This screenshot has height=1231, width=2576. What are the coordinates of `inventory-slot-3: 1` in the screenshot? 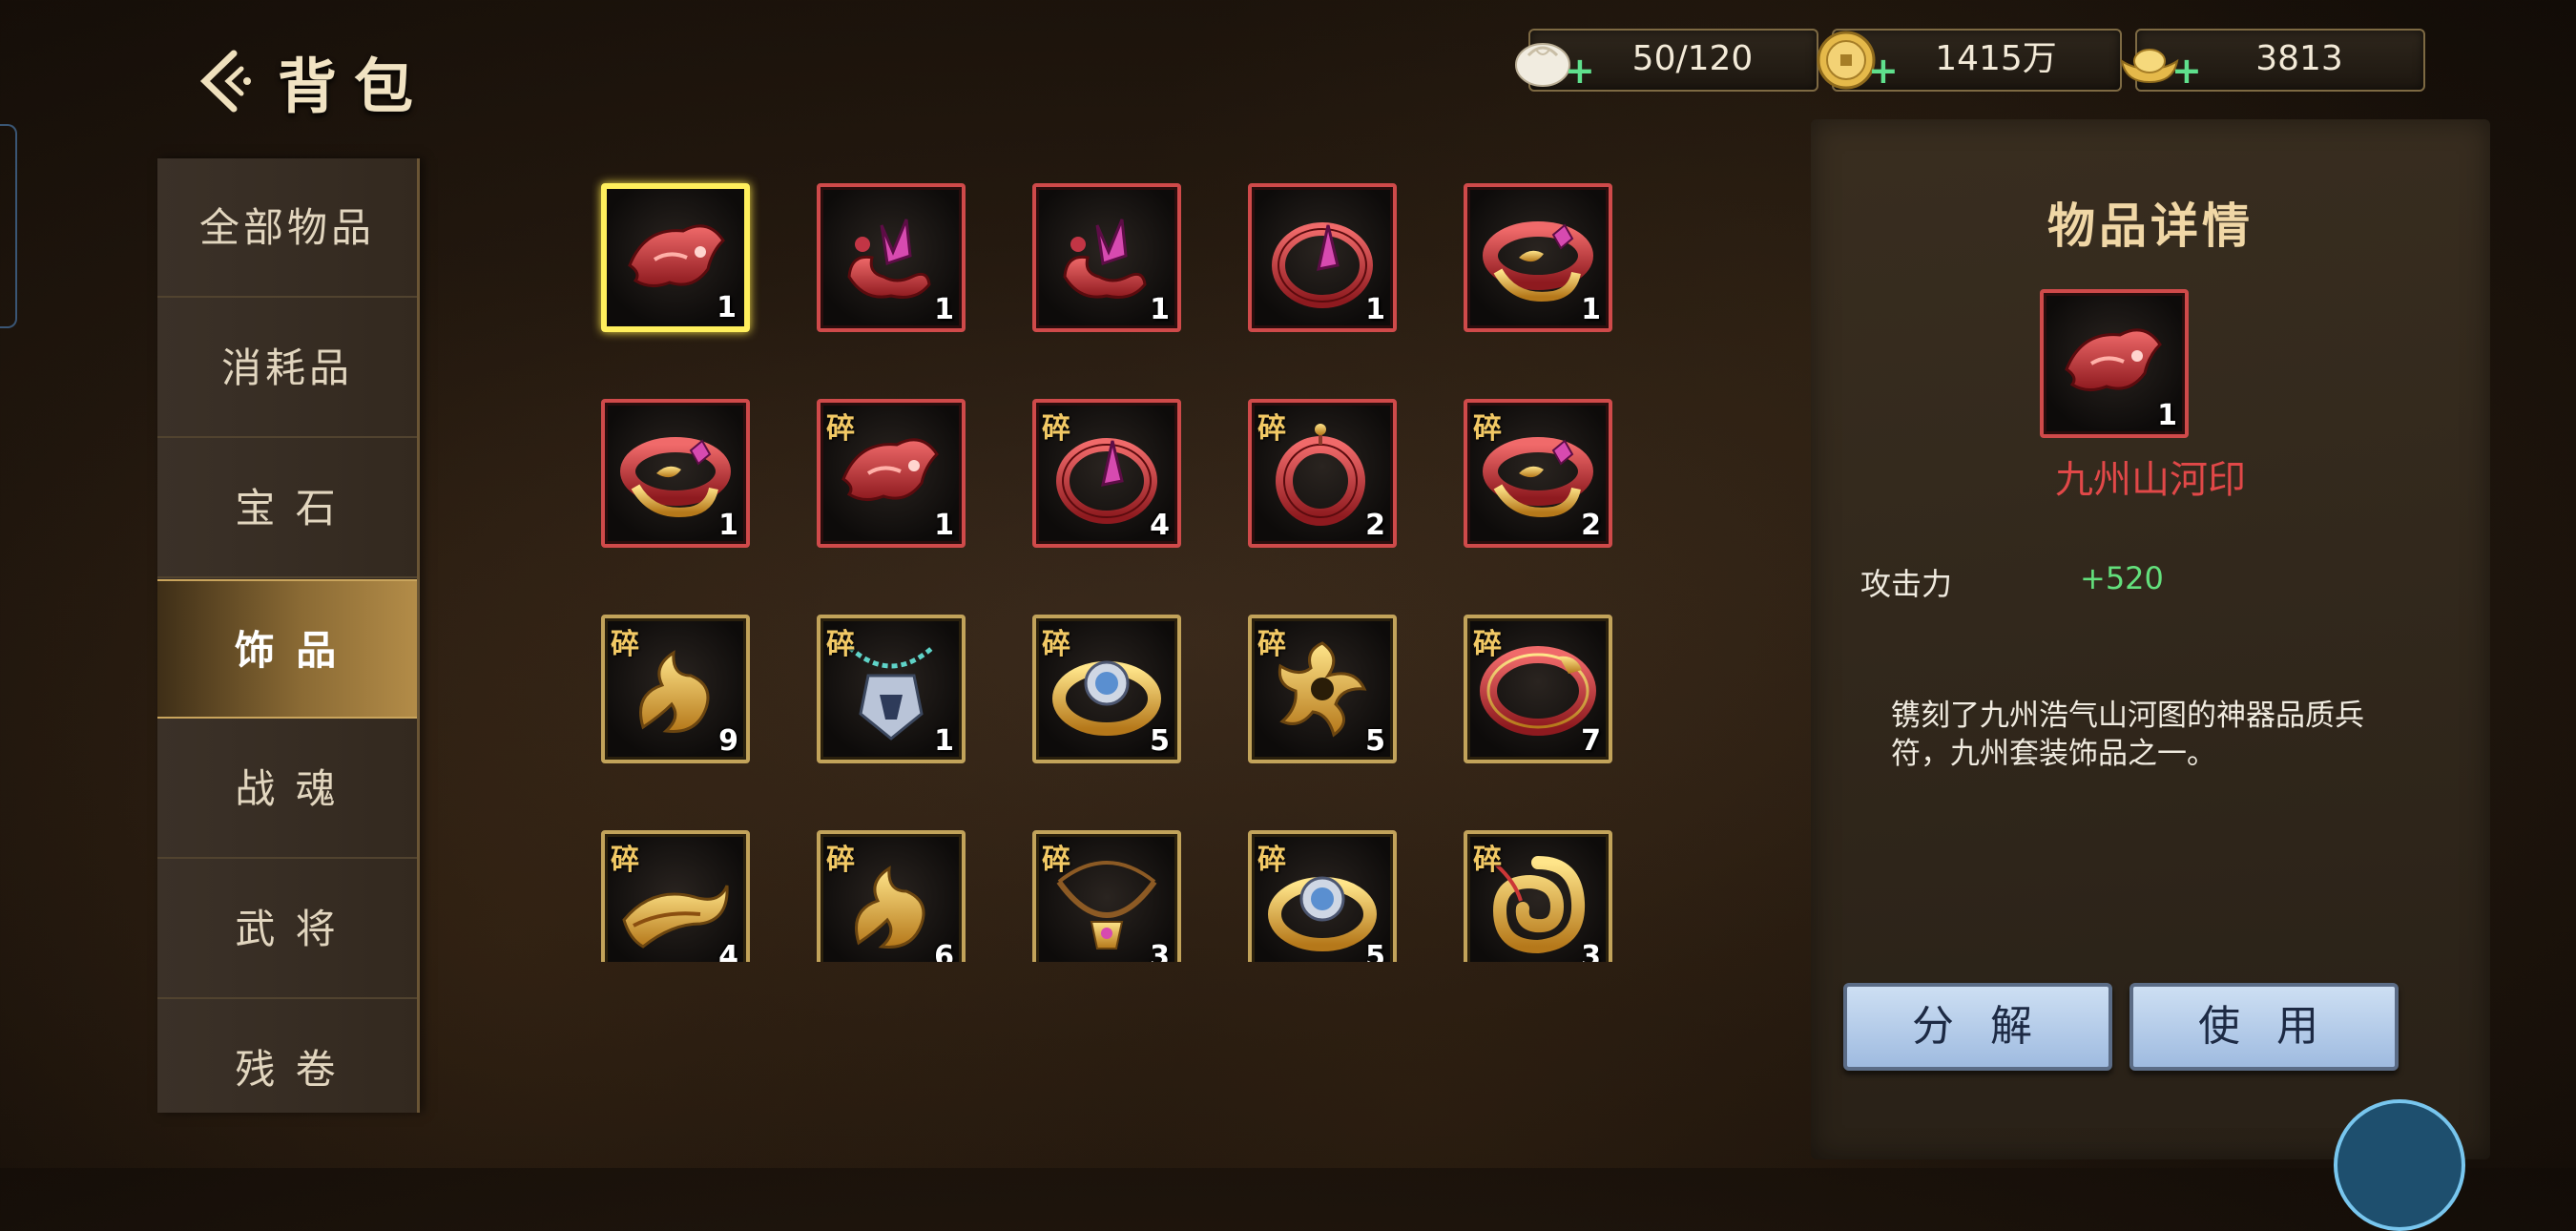 It's located at (1106, 257).